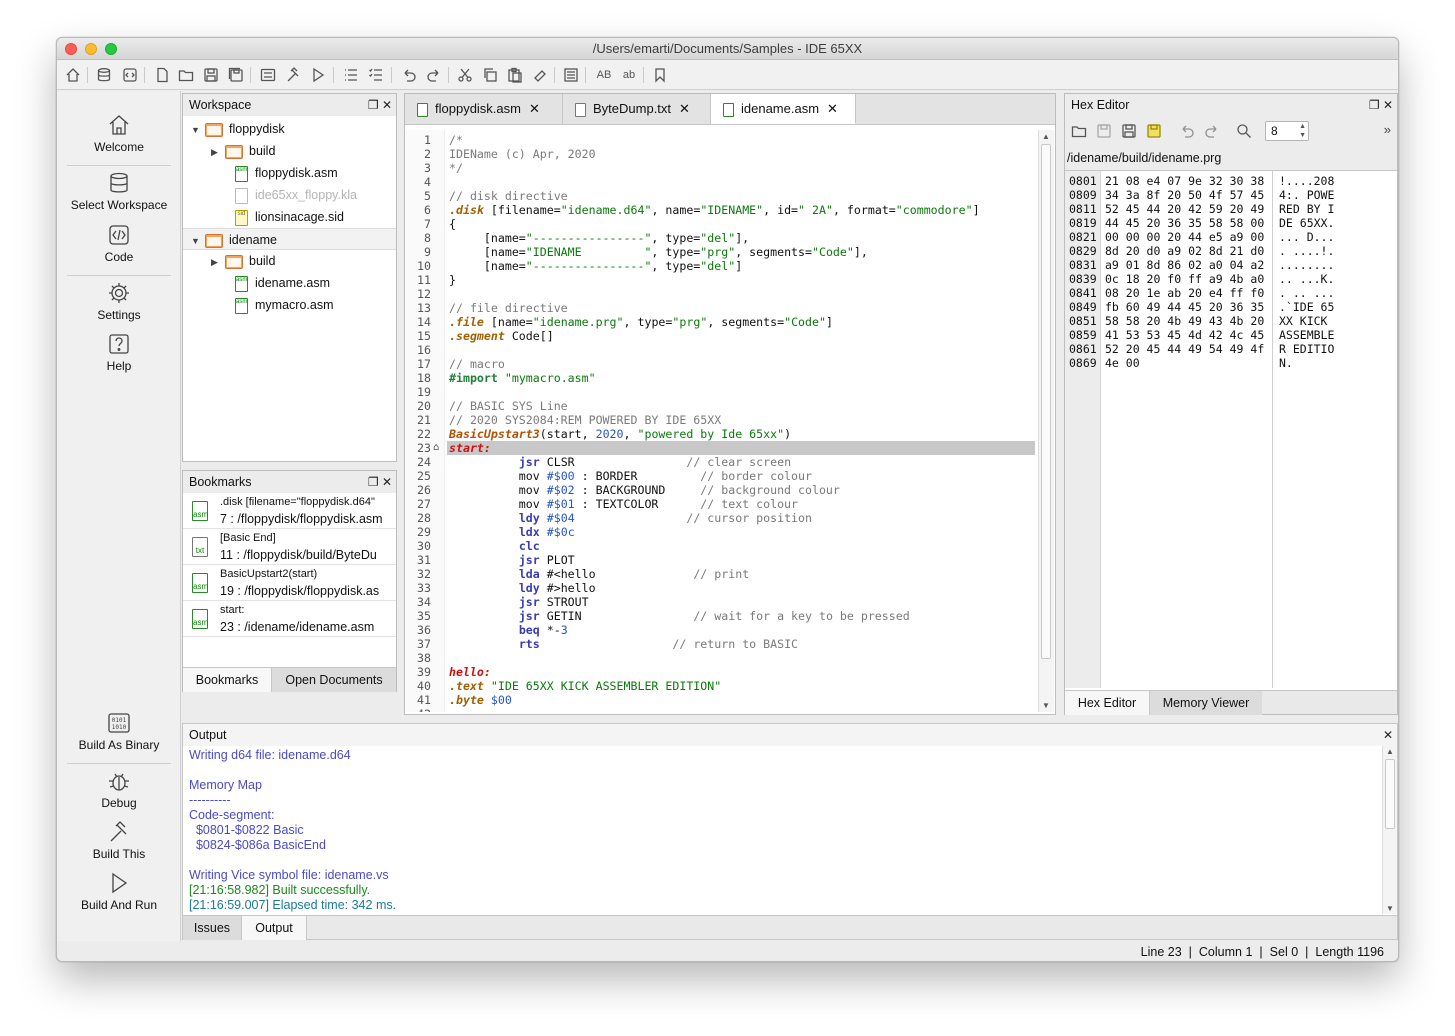  Describe the element at coordinates (721, 266) in the screenshot. I see `code-line: 10 [name="----------------", type="del"]` at that location.